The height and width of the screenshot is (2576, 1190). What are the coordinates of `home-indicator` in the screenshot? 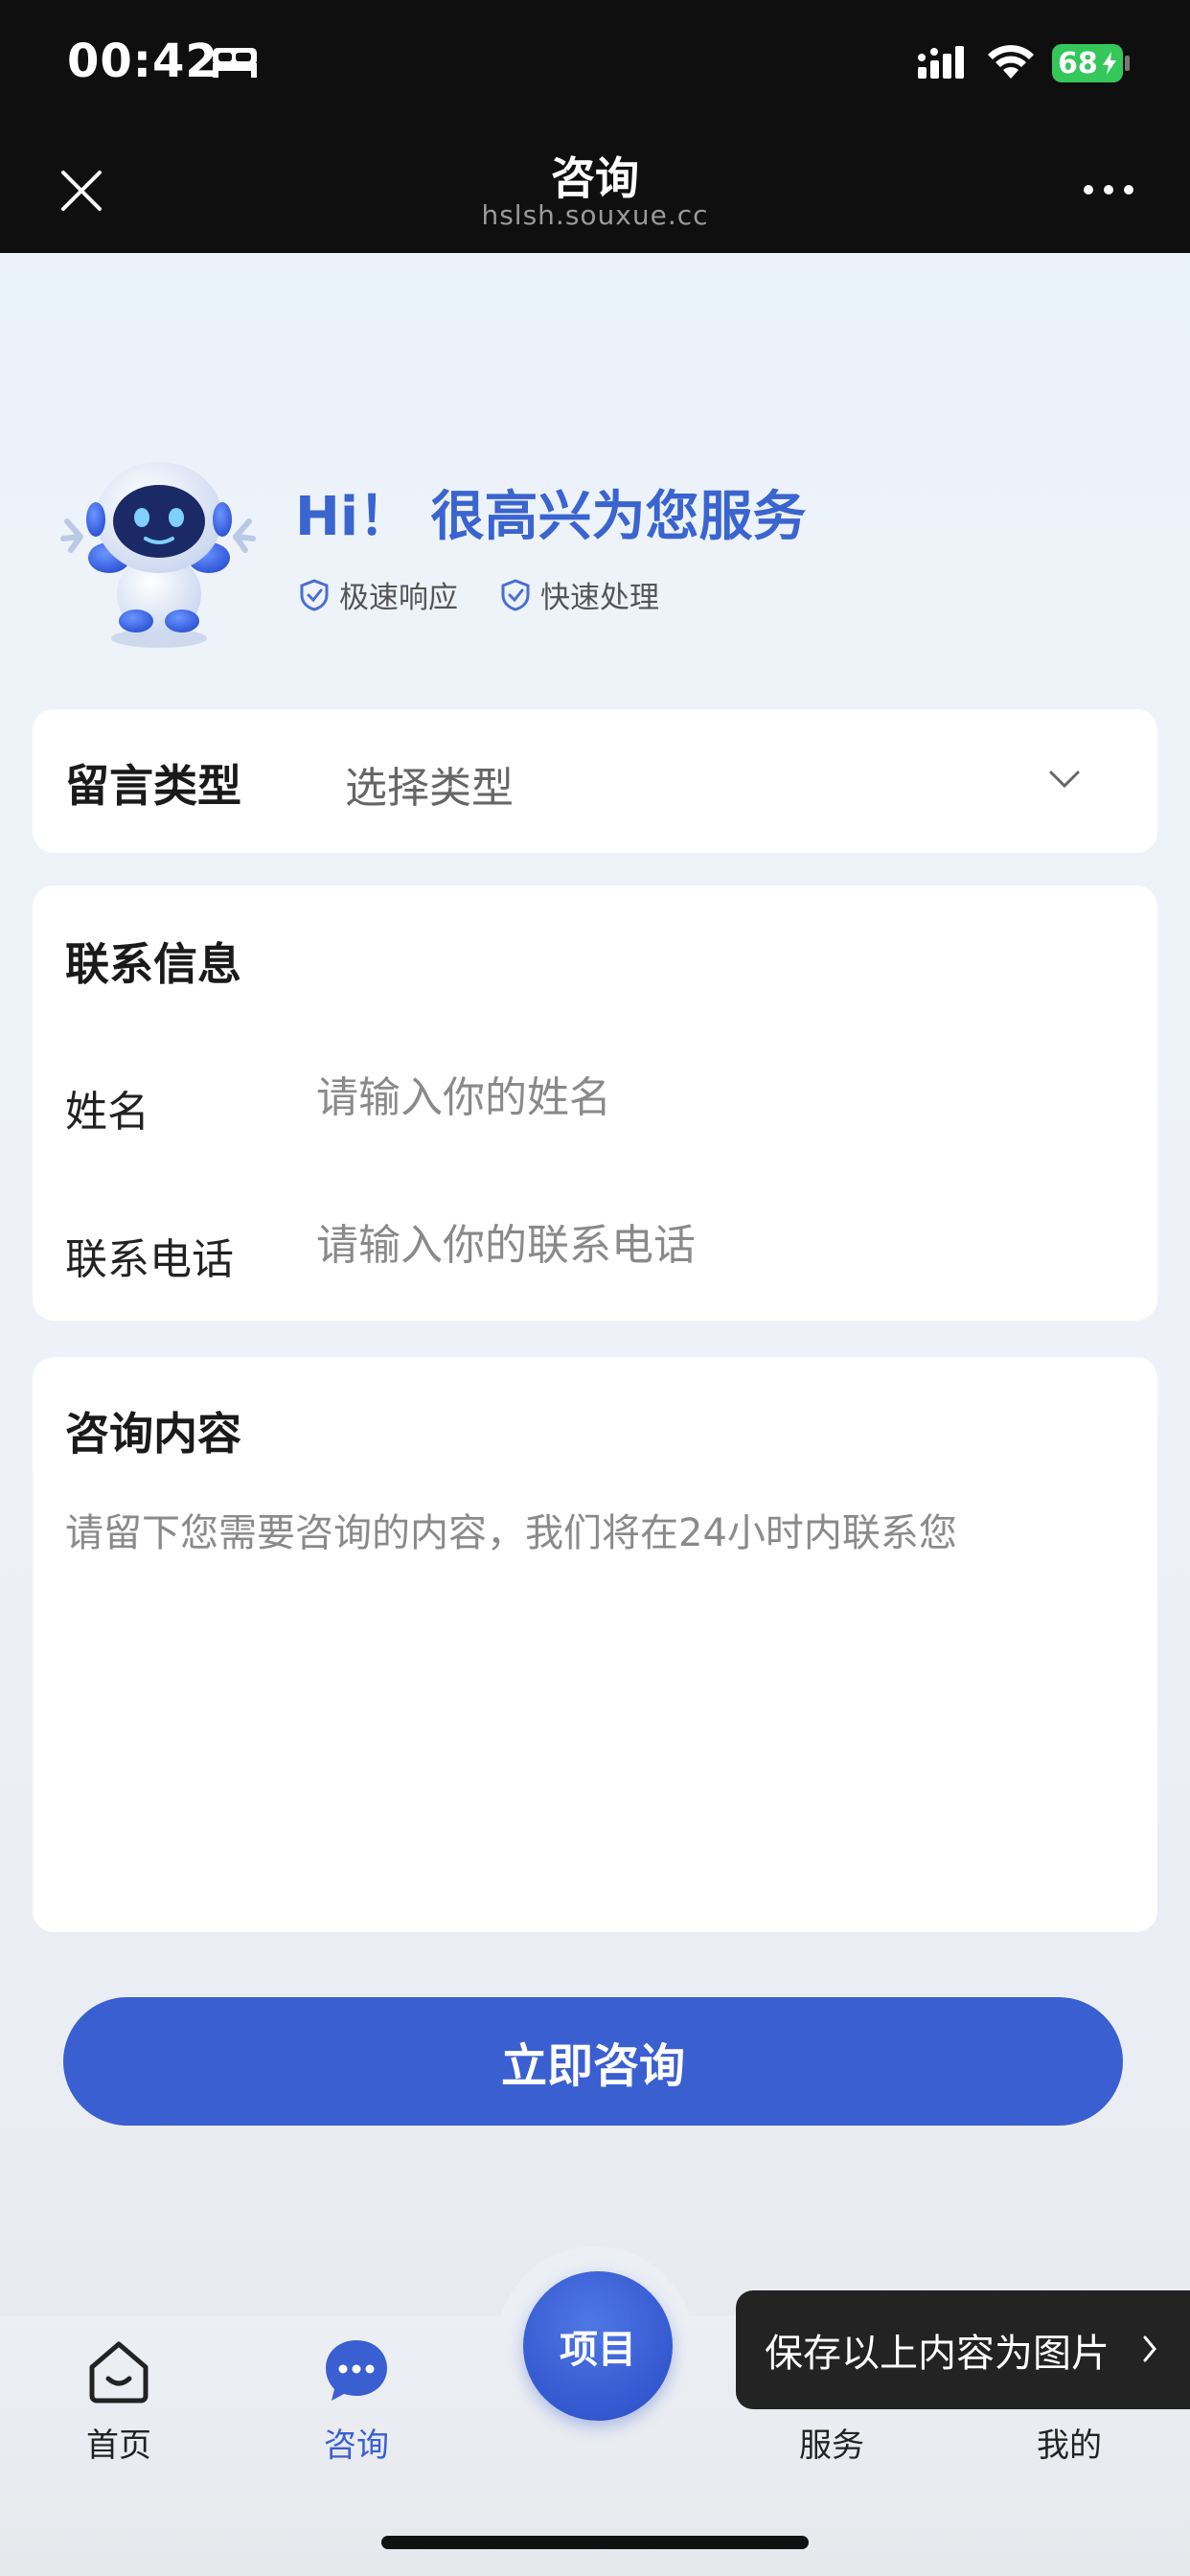 It's located at (595, 2542).